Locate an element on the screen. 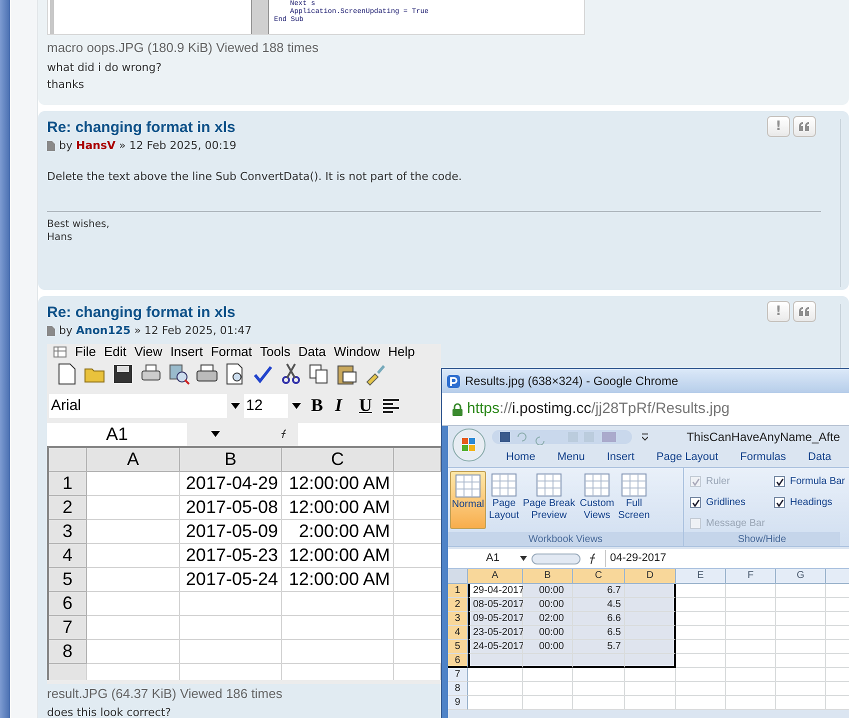 This screenshot has height=718, width=849. address-bar: https://i.postimg.cc/jj28TpRf/Results.jpg is located at coordinates (645, 409).